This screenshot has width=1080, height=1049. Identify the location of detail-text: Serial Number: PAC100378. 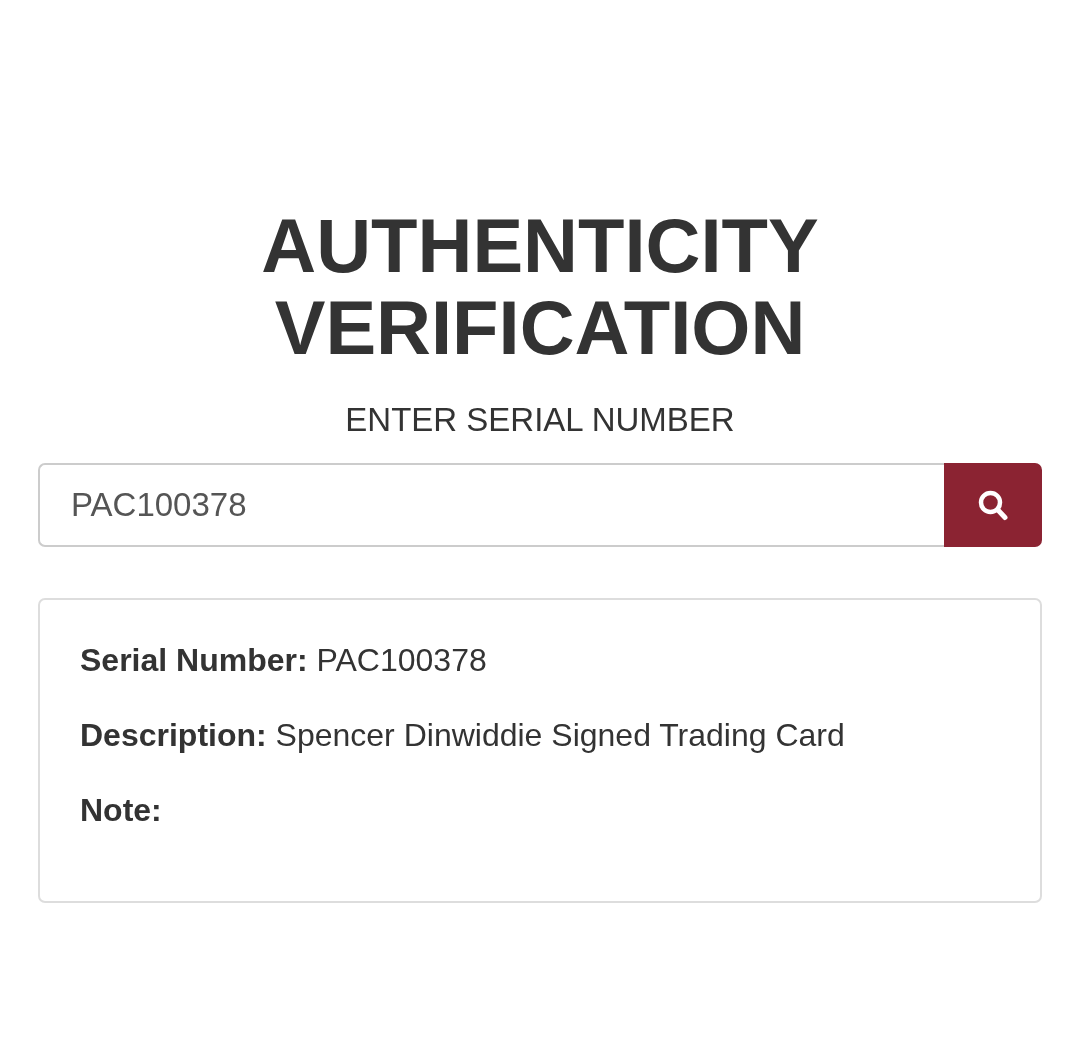
(283, 660).